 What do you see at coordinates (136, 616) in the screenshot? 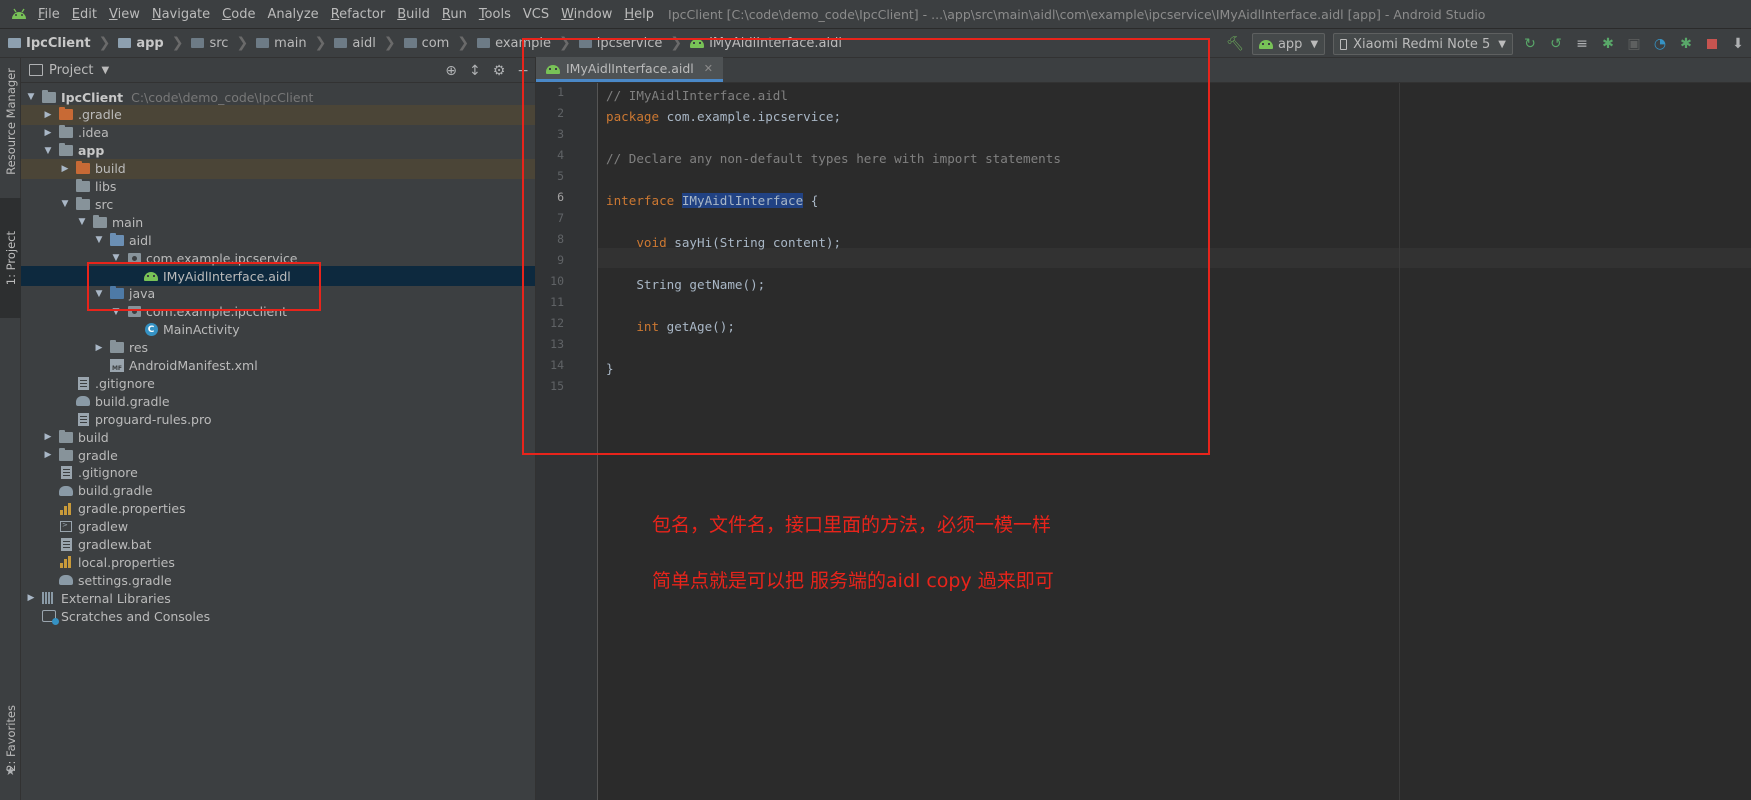
I see `tree-item-label: Scratches and Consoles` at bounding box center [136, 616].